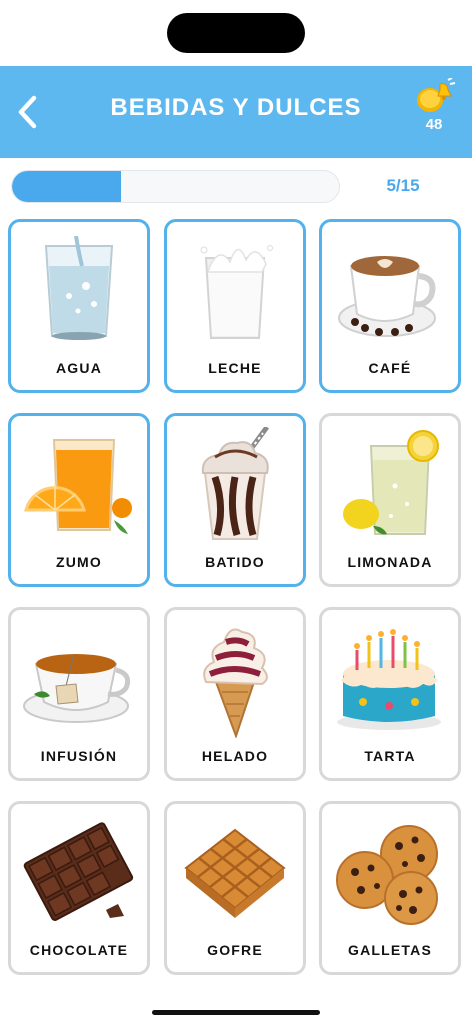 Image resolution: width=472 pixels, height=1024 pixels. I want to click on cookies-icon, so click(387, 875).